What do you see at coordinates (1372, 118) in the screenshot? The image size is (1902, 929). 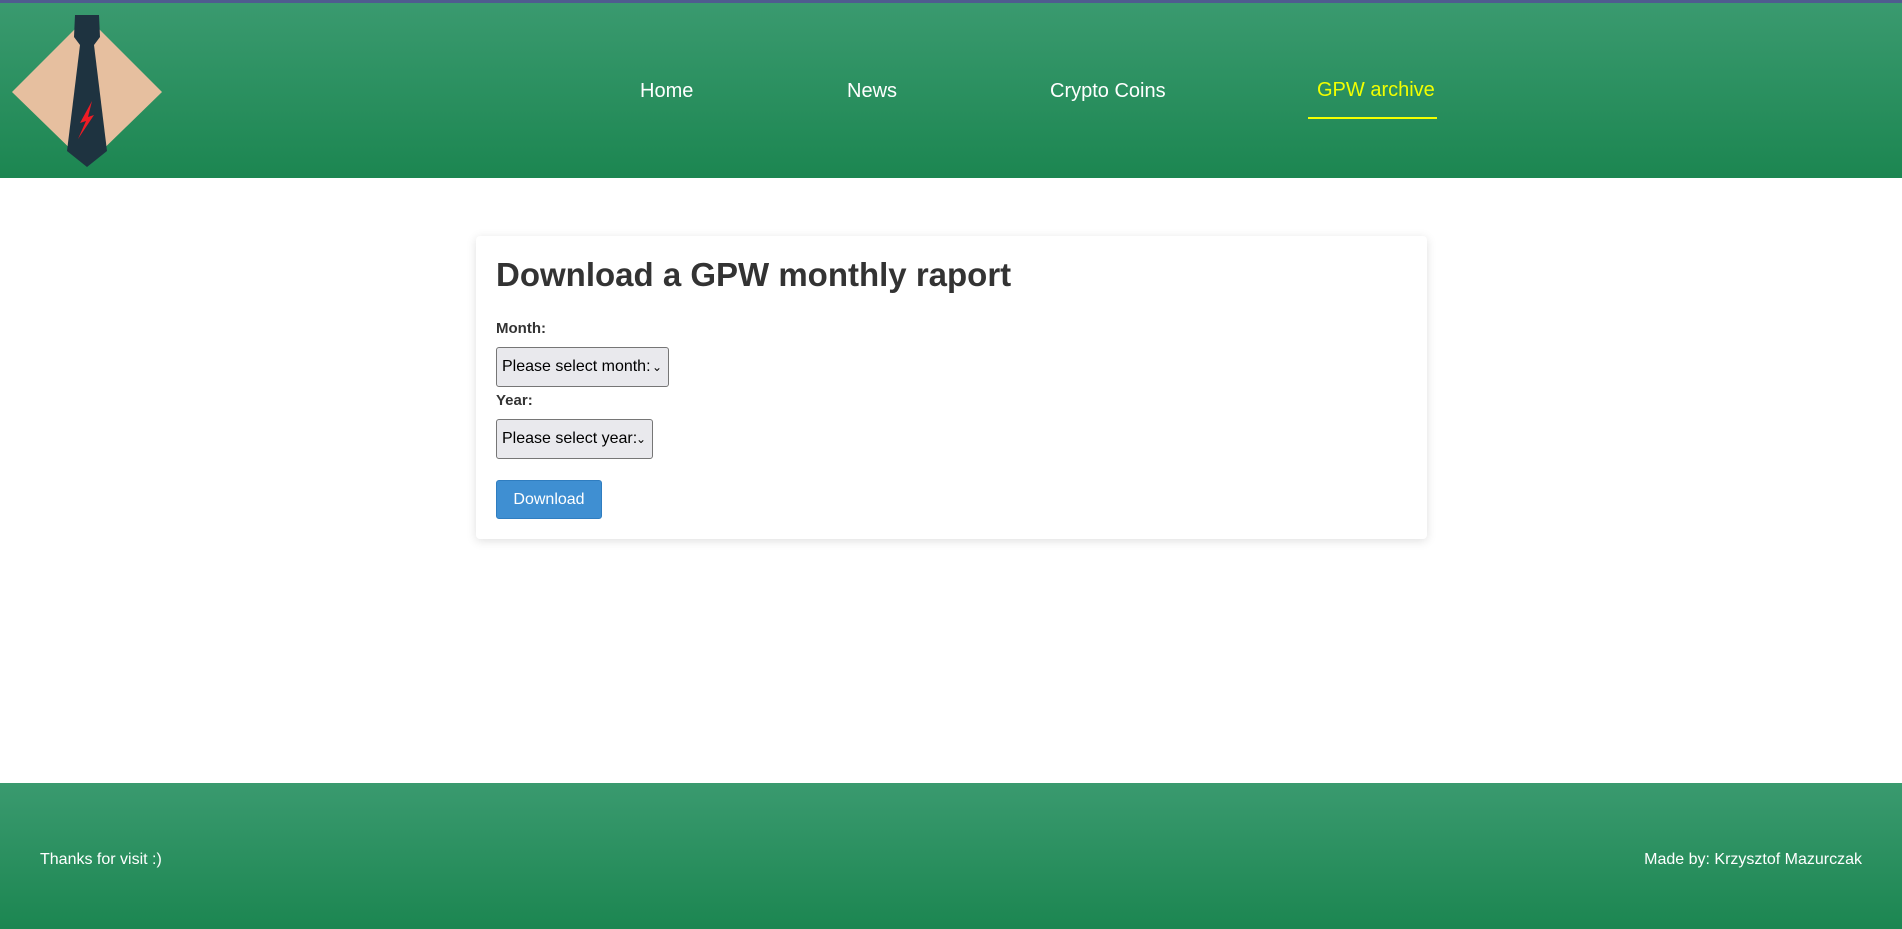 I see `active-nav-underline` at bounding box center [1372, 118].